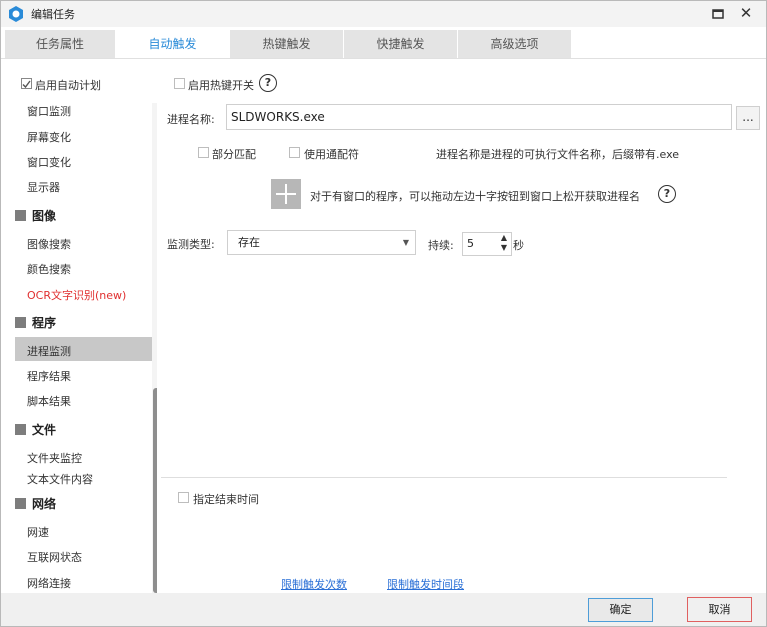  What do you see at coordinates (286, 44) in the screenshot?
I see `tab-hotkey-trigger: 热键触发` at bounding box center [286, 44].